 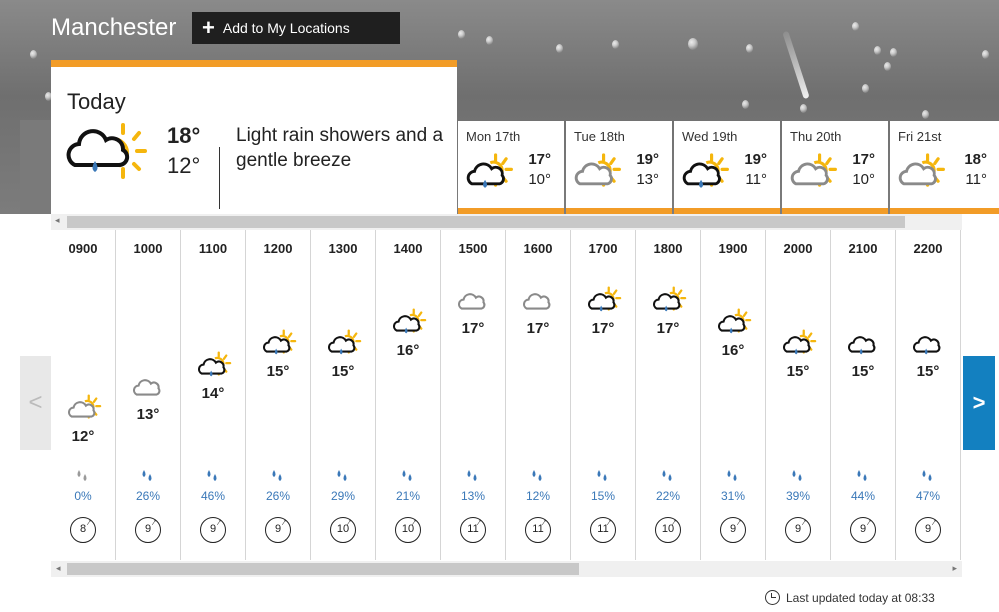 I want to click on hour-temp: 14°, so click(x=213, y=393).